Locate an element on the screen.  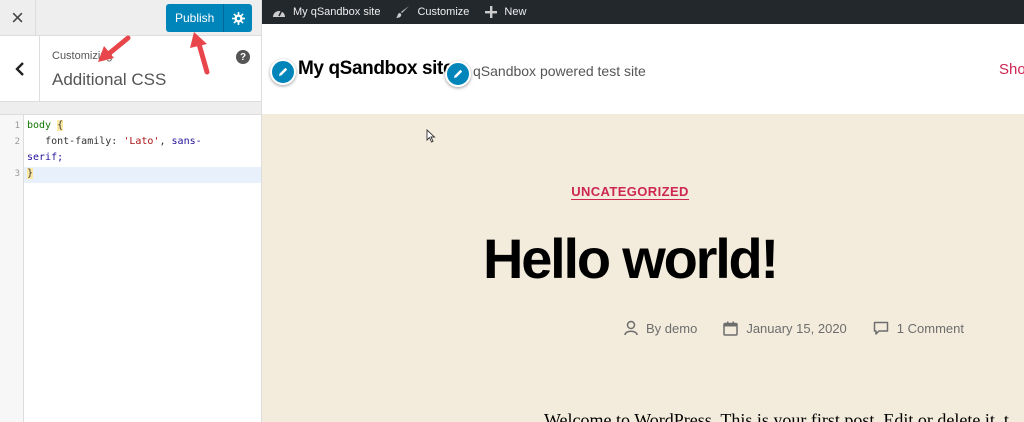
code-line-1: body { is located at coordinates (45, 125).